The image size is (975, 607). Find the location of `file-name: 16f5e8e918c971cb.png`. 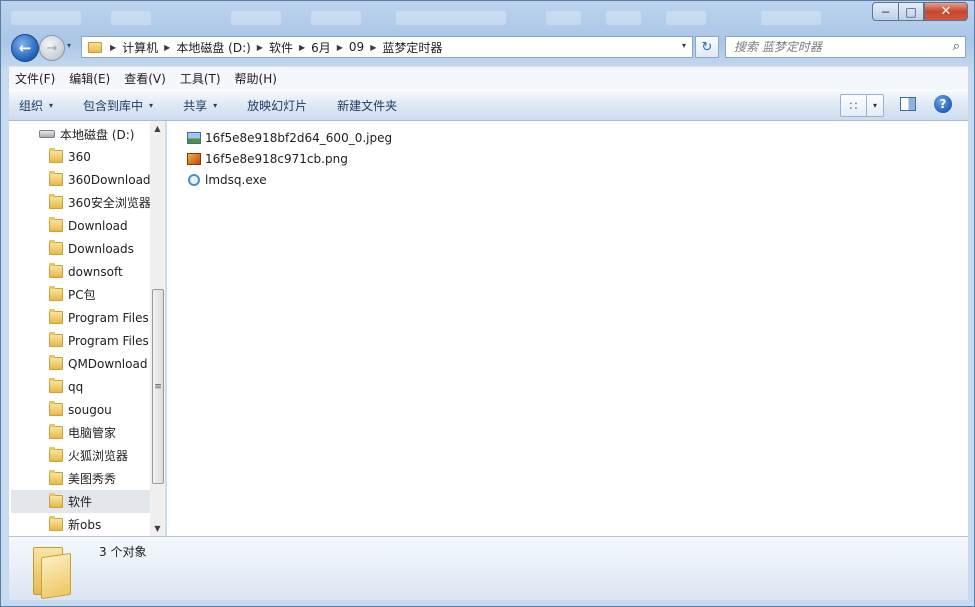

file-name: 16f5e8e918c971cb.png is located at coordinates (276, 158).